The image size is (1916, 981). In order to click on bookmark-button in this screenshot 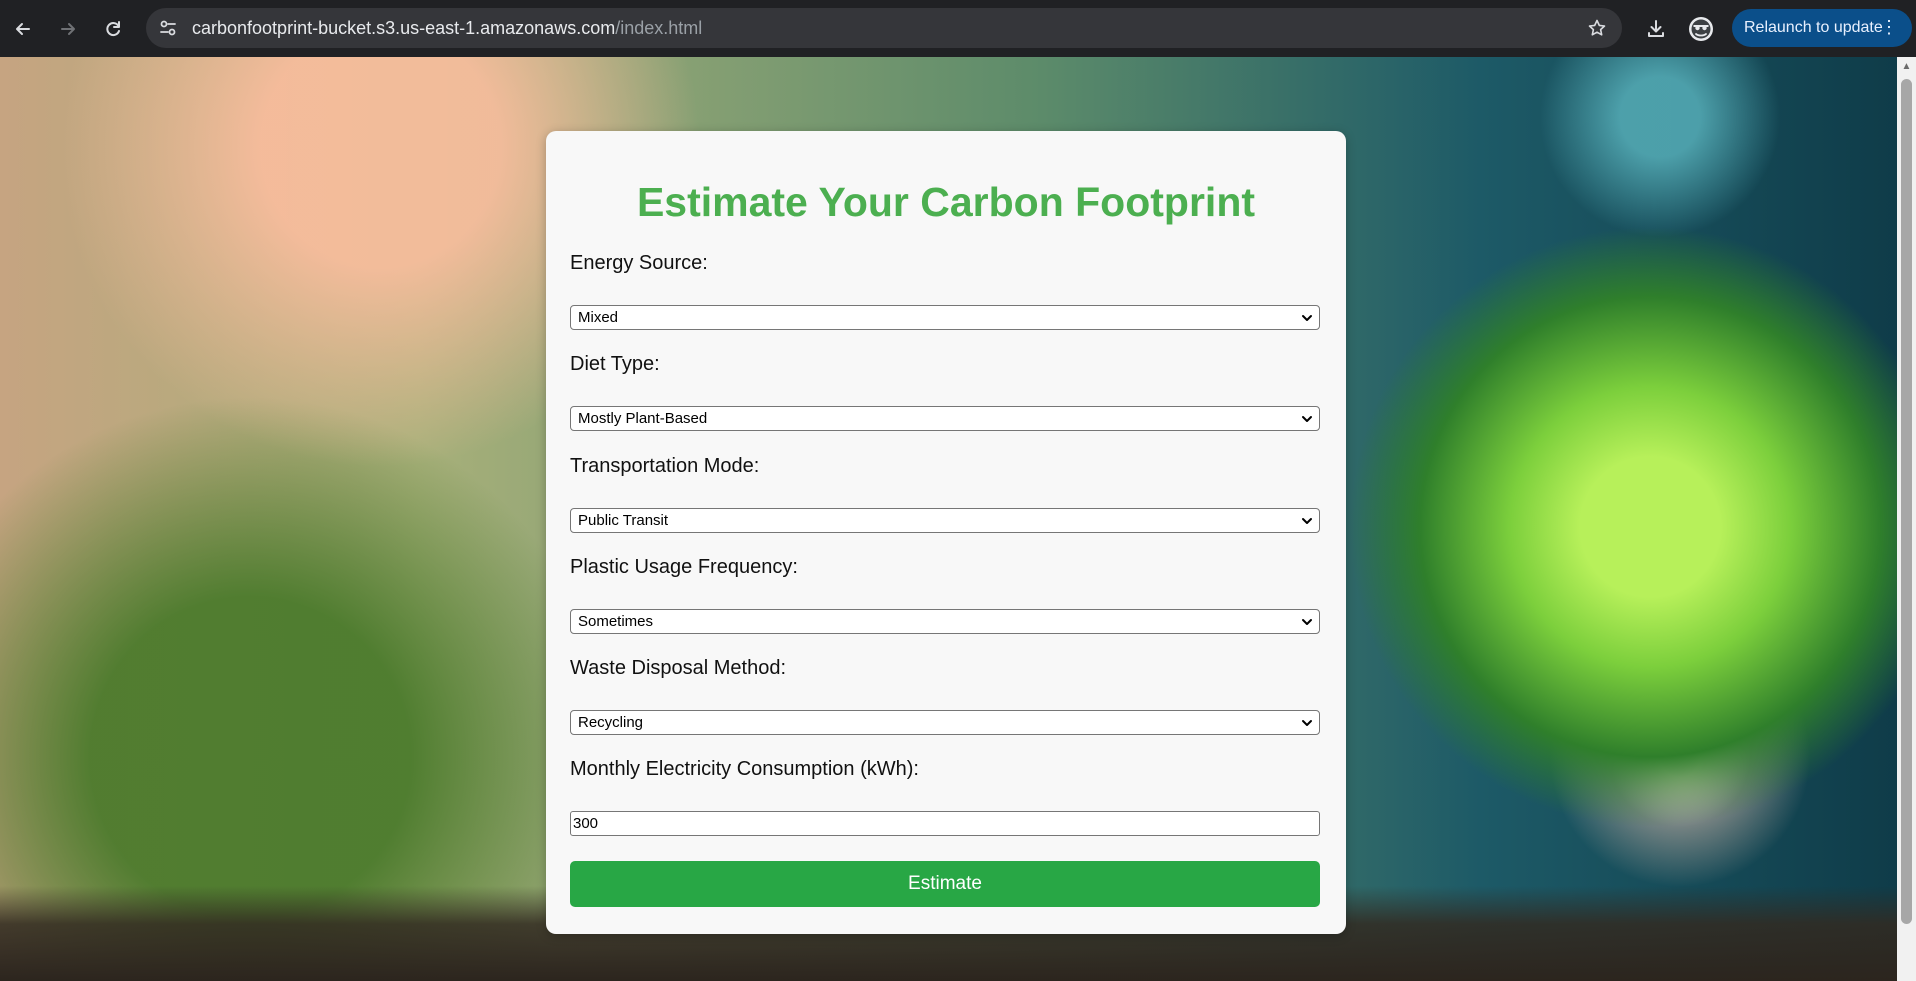, I will do `click(1597, 28)`.